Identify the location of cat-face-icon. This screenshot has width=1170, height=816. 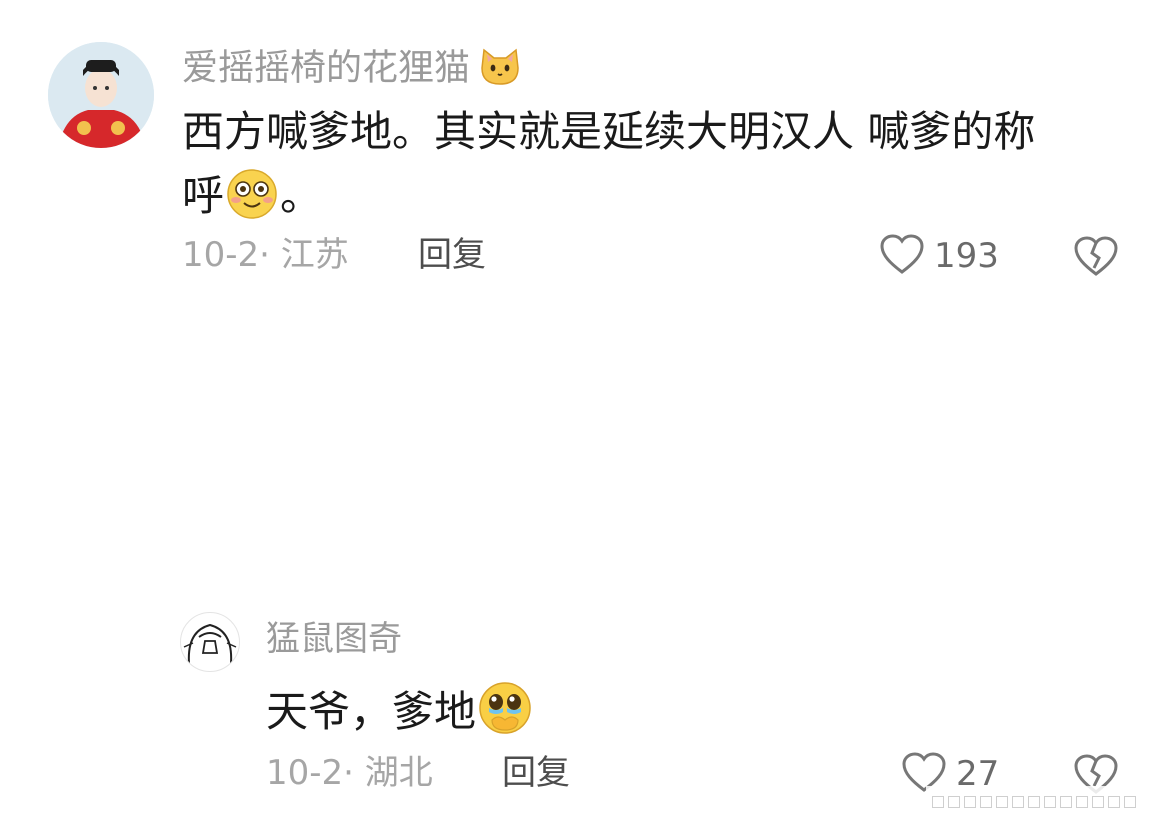
(500, 69).